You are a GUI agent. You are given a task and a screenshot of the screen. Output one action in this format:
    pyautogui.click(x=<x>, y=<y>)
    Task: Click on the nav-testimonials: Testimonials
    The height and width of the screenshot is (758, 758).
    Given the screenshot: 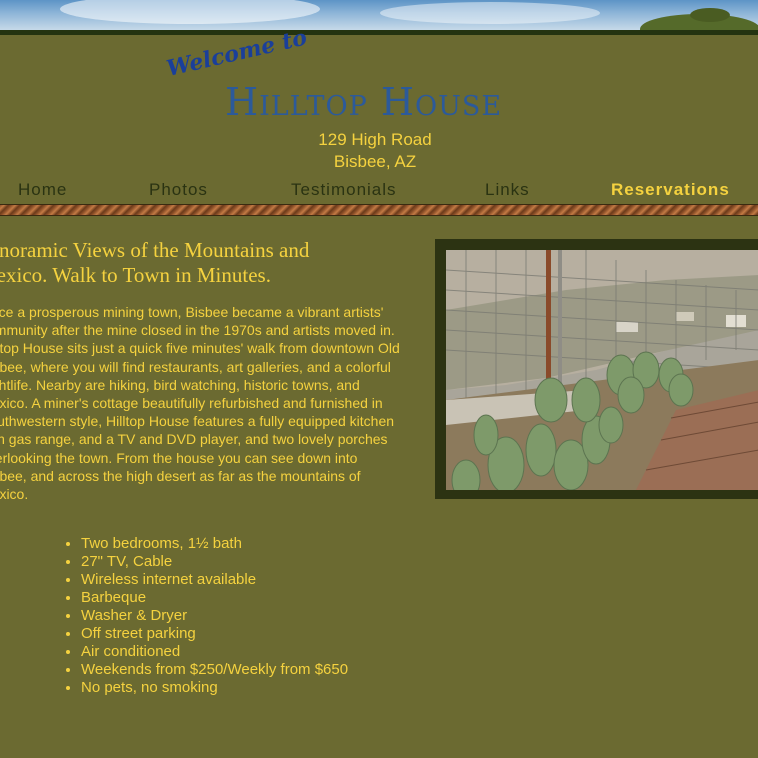 What is the action you would take?
    pyautogui.click(x=344, y=190)
    